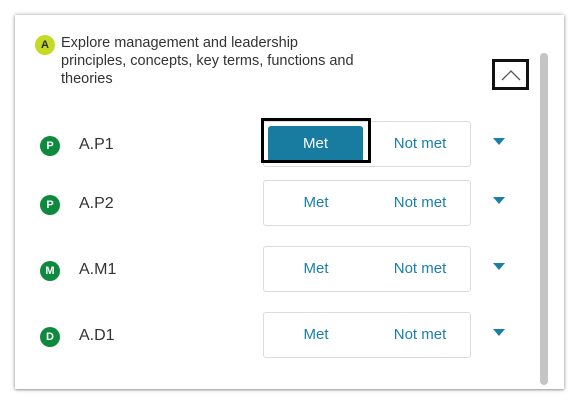 This screenshot has width=580, height=405. I want to click on criterion-code: A.M1, so click(98, 269).